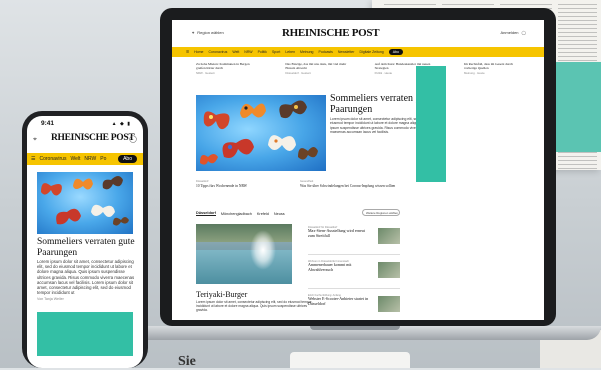 The width and height of the screenshot is (601, 370). I want to click on nav-item-politik: Po, so click(103, 159).